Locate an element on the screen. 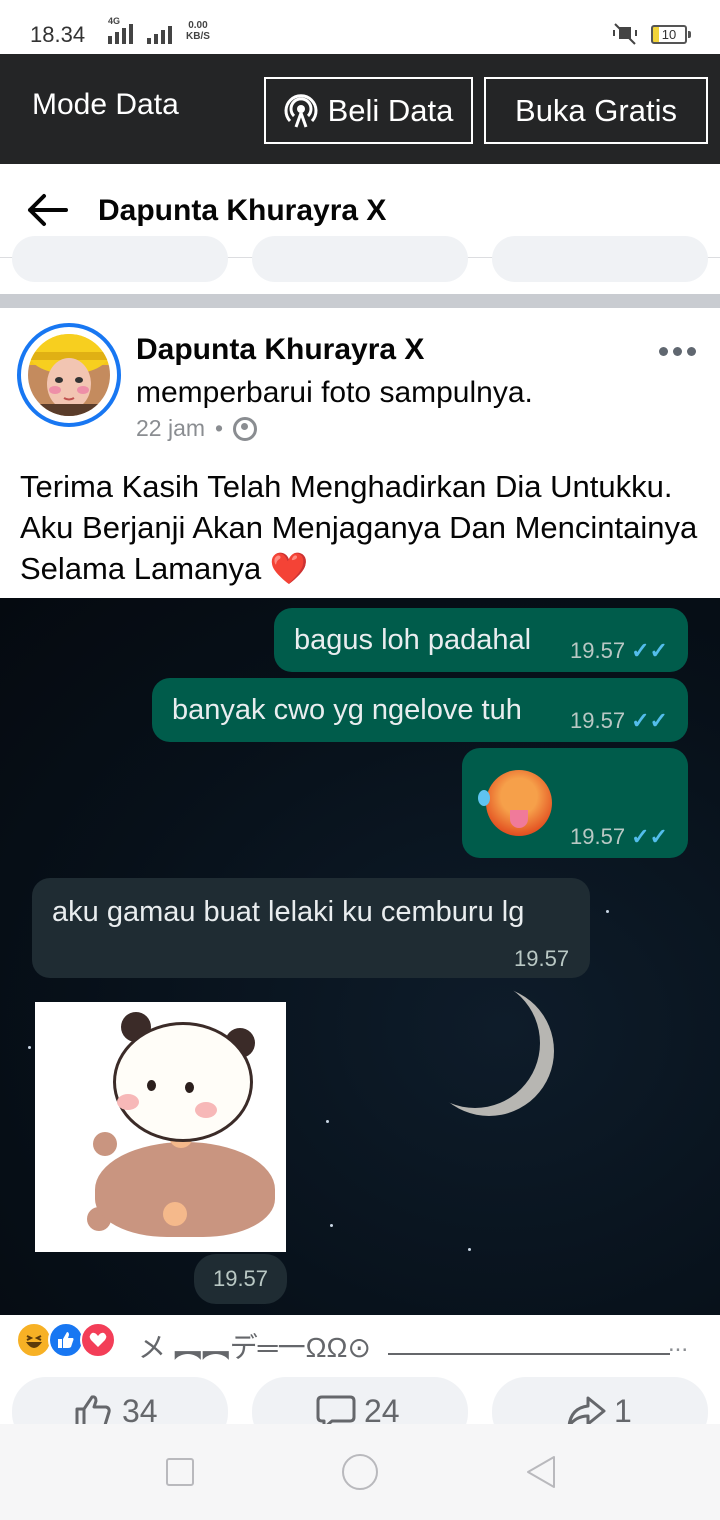  reactor-names-underline is located at coordinates (529, 1354).